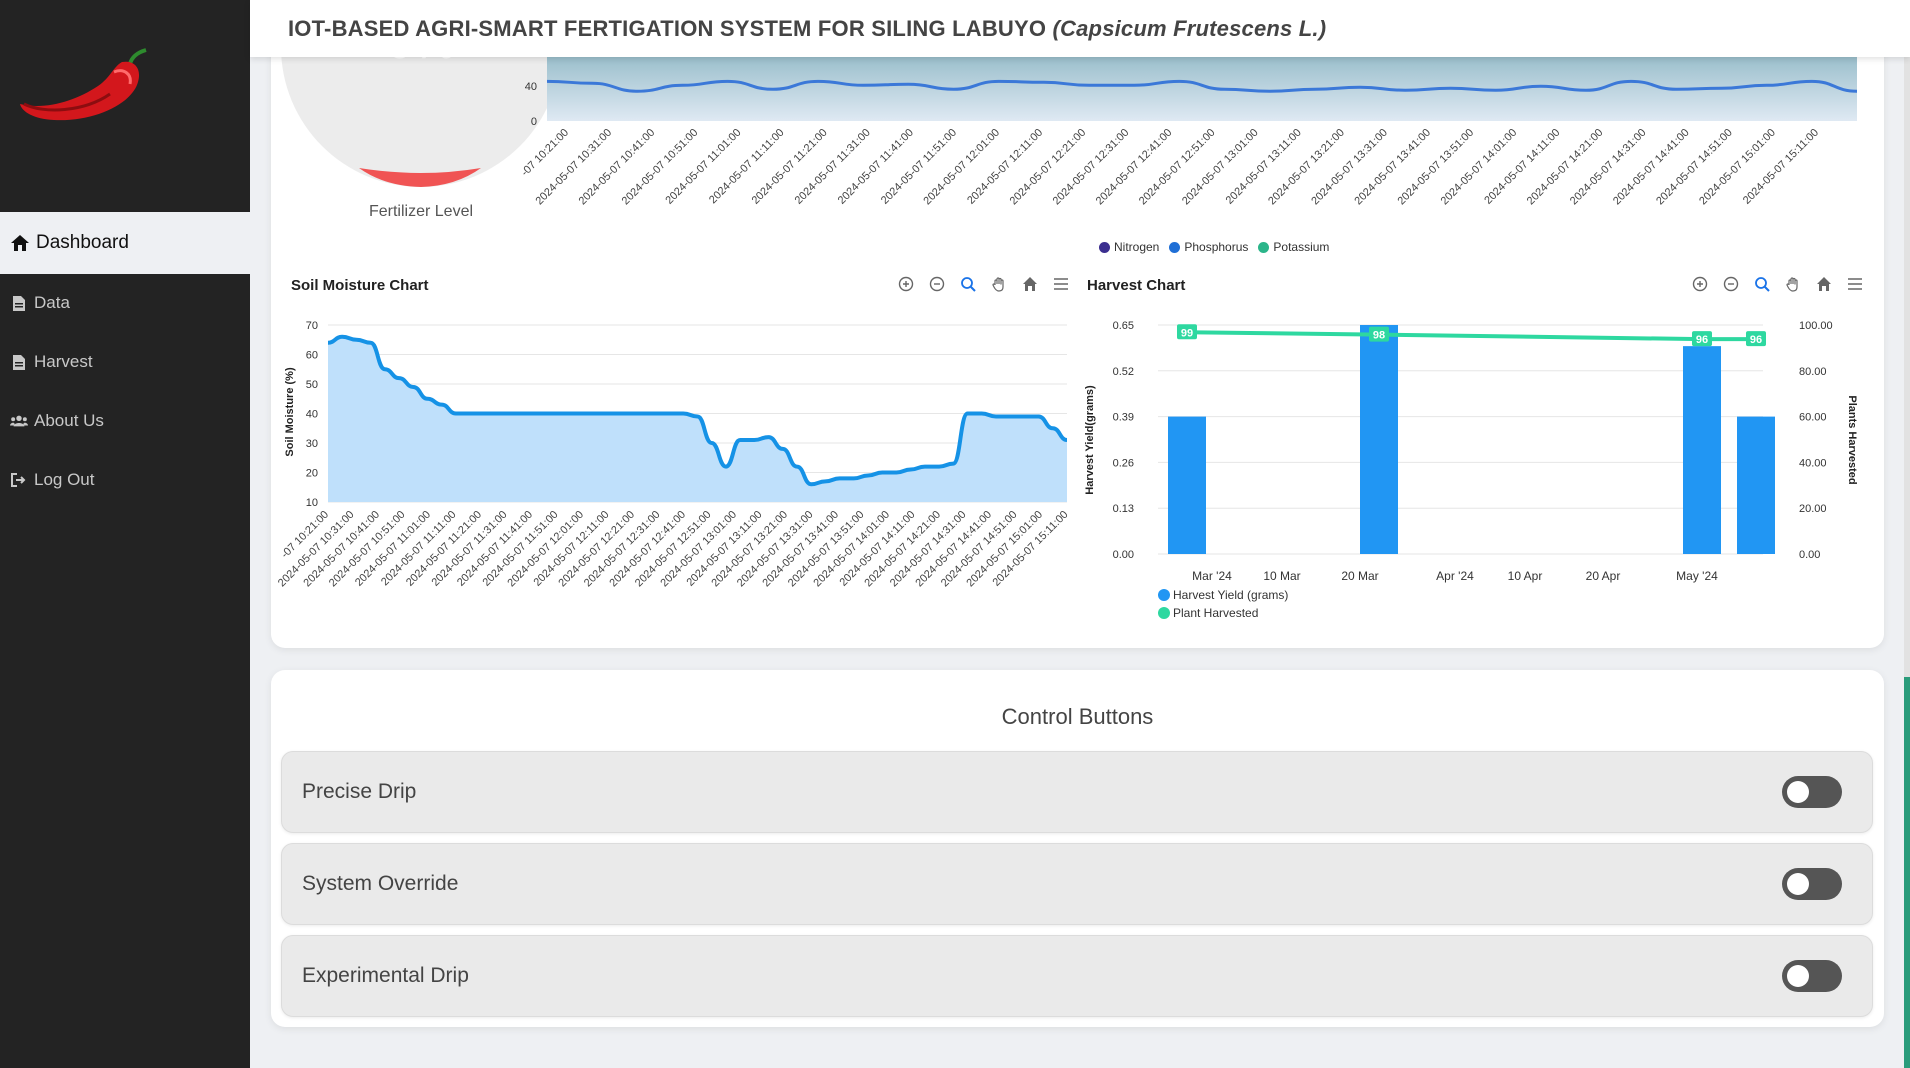 This screenshot has width=1910, height=1068. What do you see at coordinates (983, 284) in the screenshot?
I see `soil-chart-toolbar` at bounding box center [983, 284].